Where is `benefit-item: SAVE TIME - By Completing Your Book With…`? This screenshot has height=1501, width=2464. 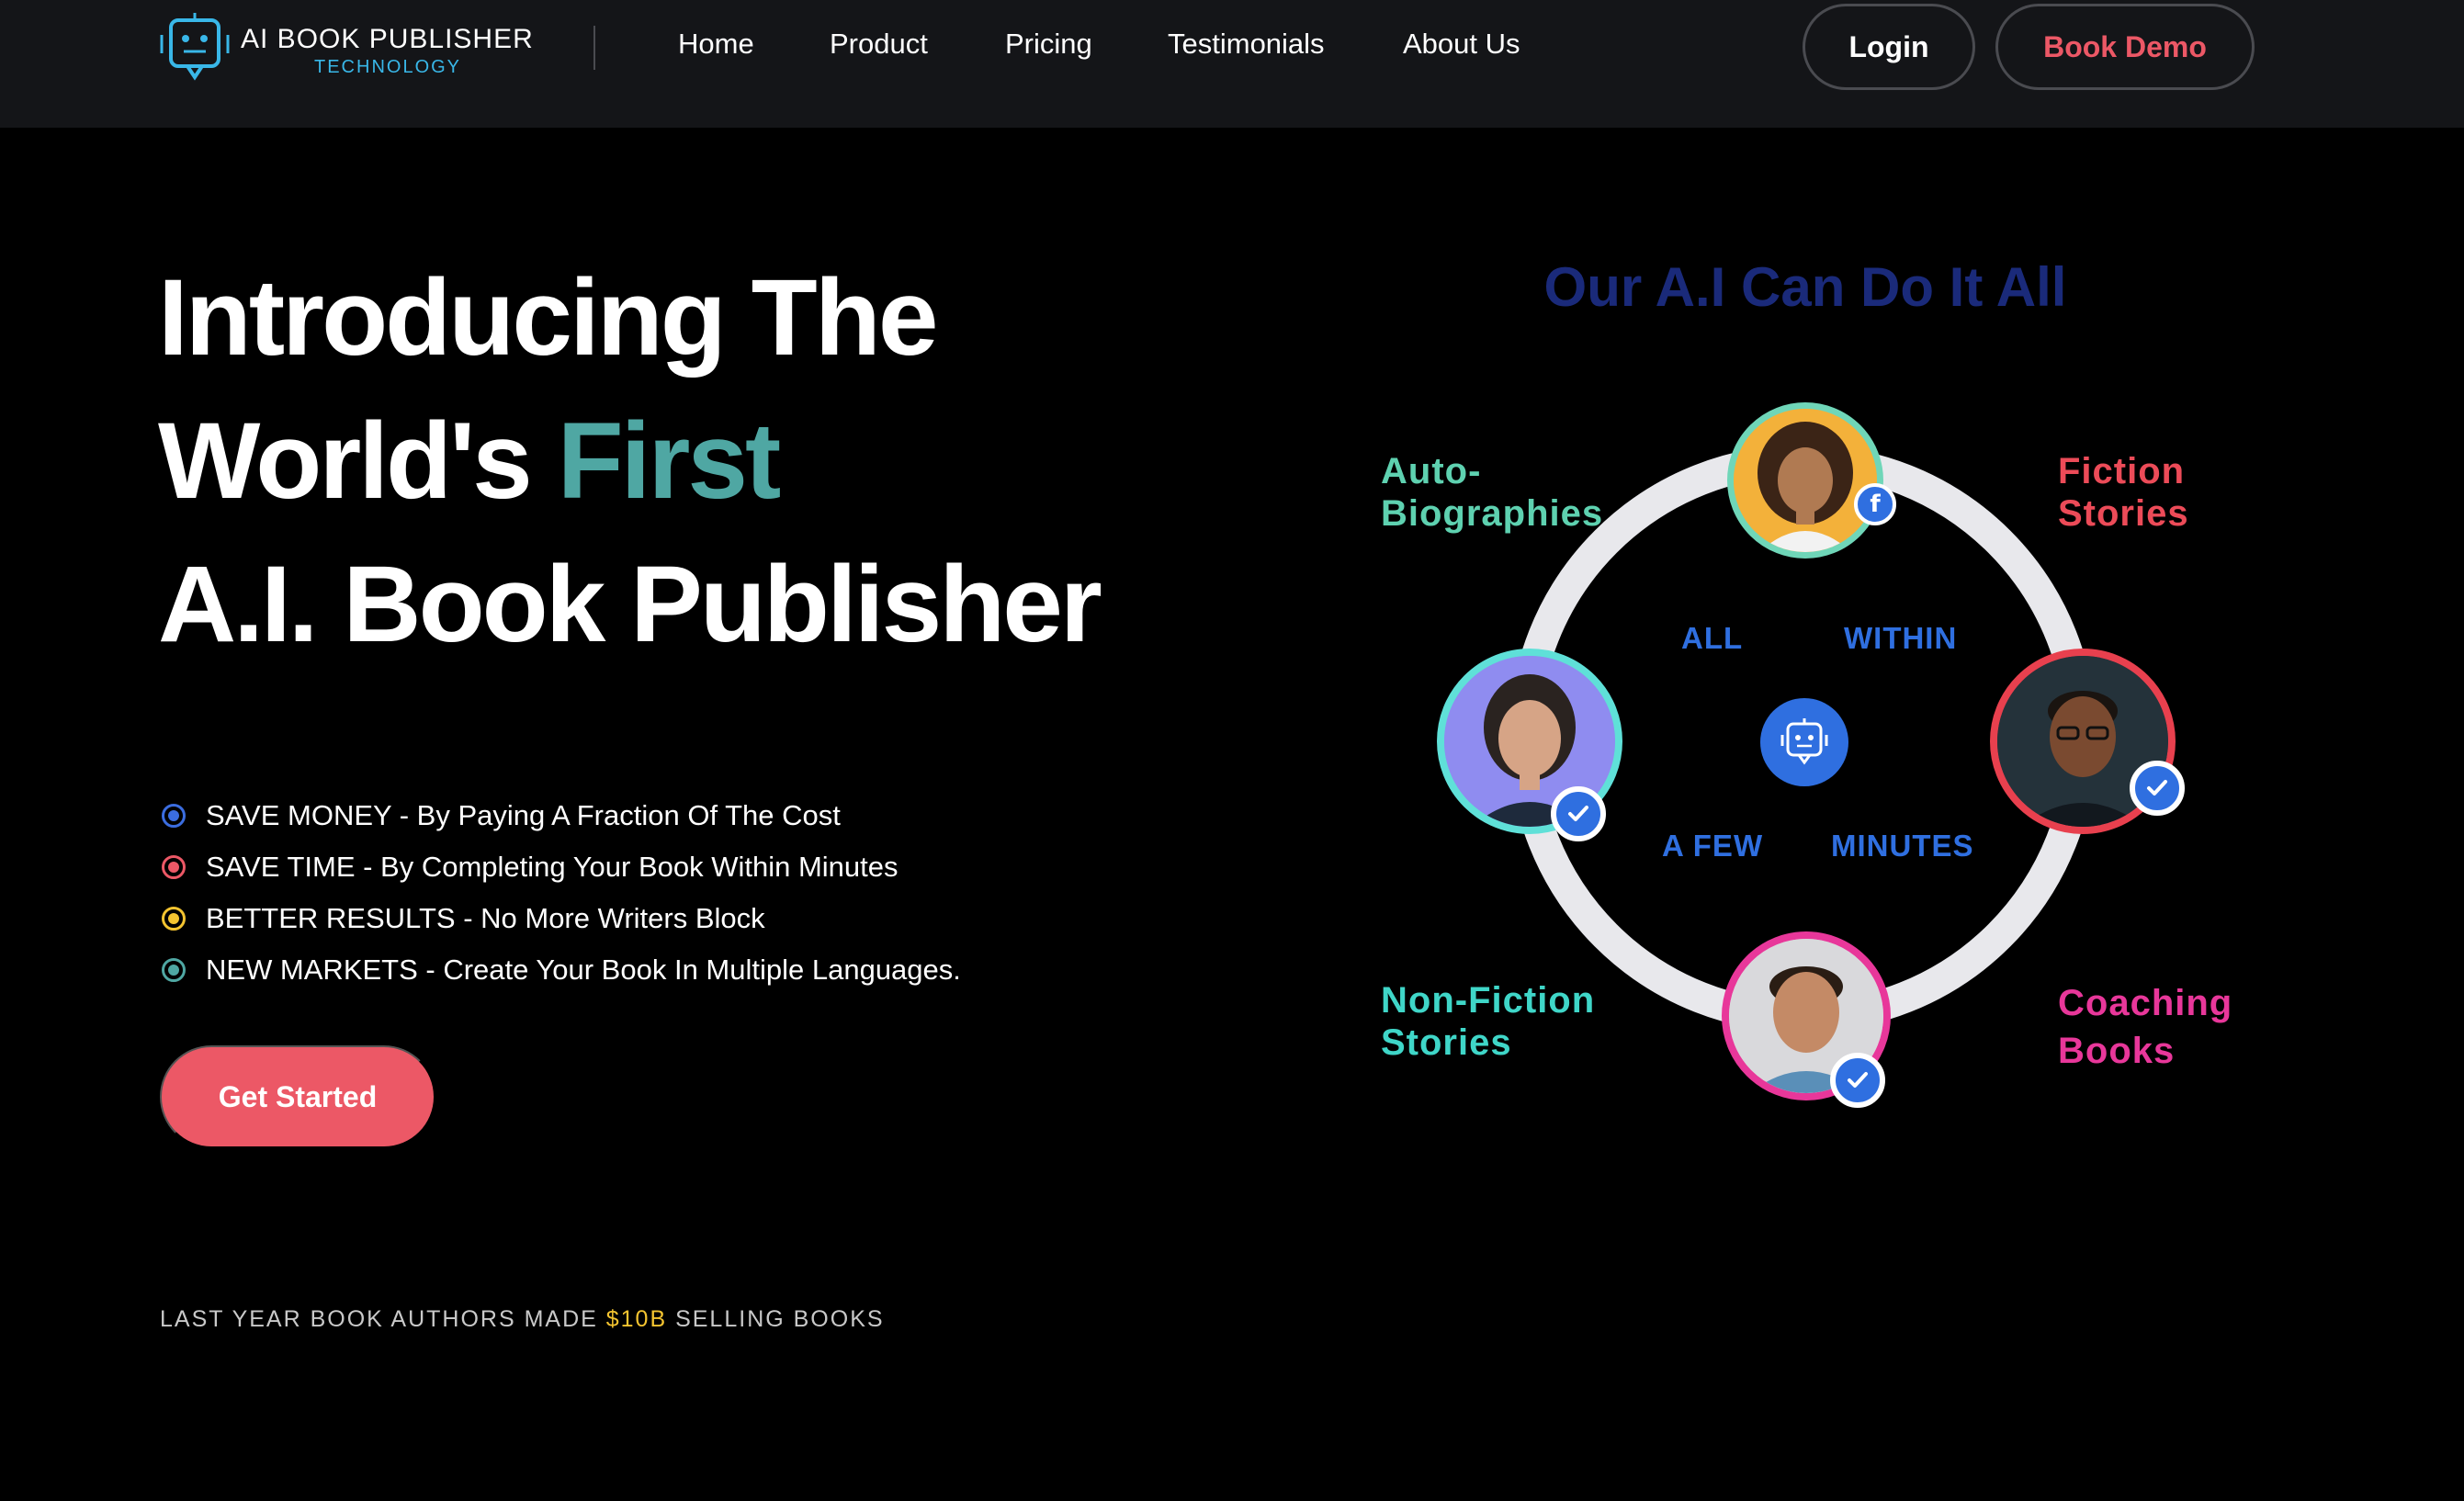
benefit-item: SAVE TIME - By Completing Your Book With… is located at coordinates (713, 867).